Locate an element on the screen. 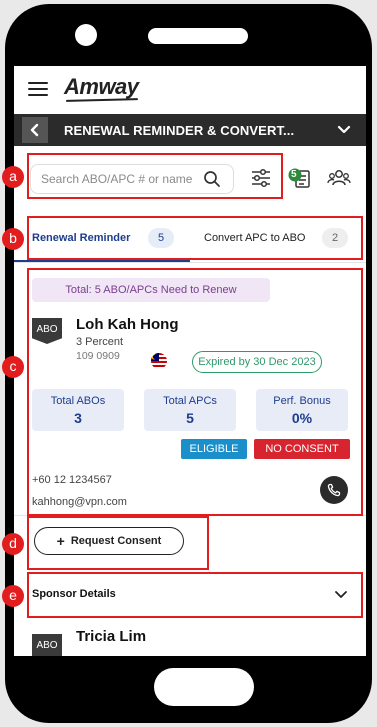  hamburger-menu-icon is located at coordinates (38, 89).